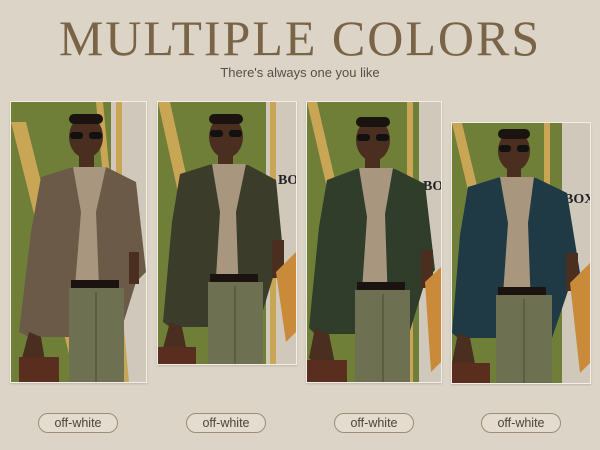 The height and width of the screenshot is (450, 600). I want to click on page-title: MULTIPLE COLORS, so click(300, 38).